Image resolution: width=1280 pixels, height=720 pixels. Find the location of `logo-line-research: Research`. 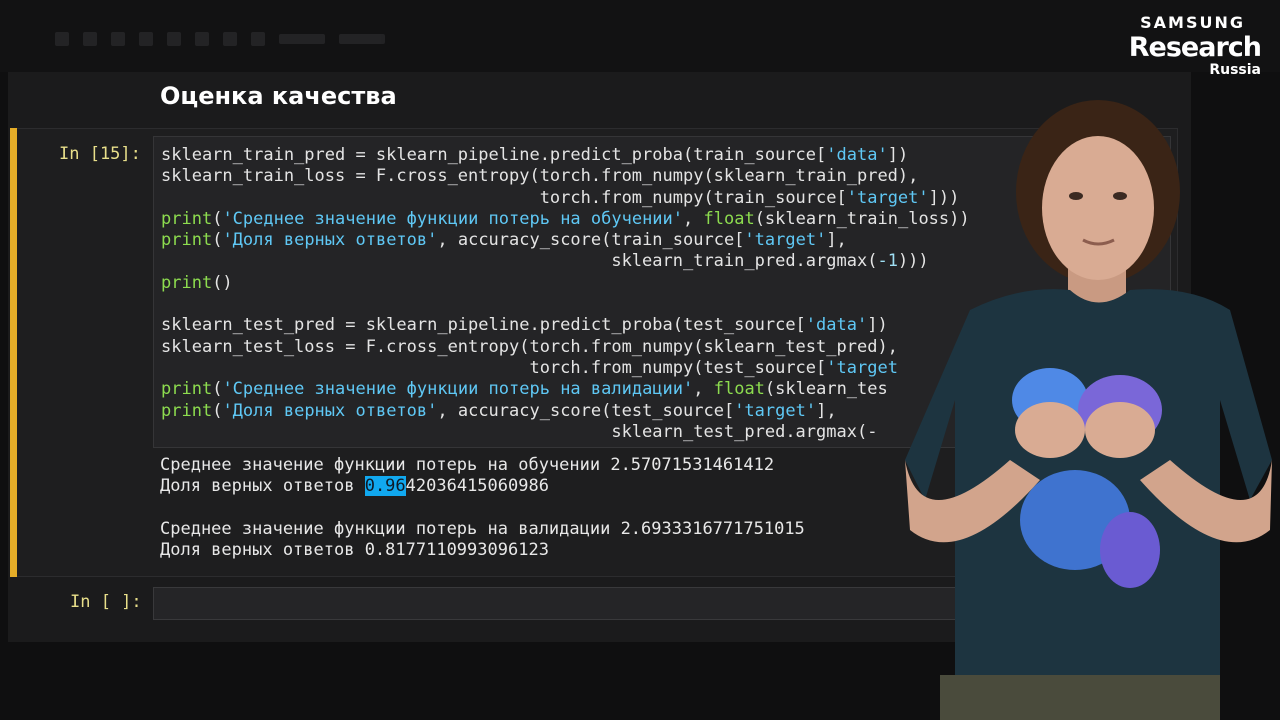

logo-line-research: Research is located at coordinates (1195, 47).